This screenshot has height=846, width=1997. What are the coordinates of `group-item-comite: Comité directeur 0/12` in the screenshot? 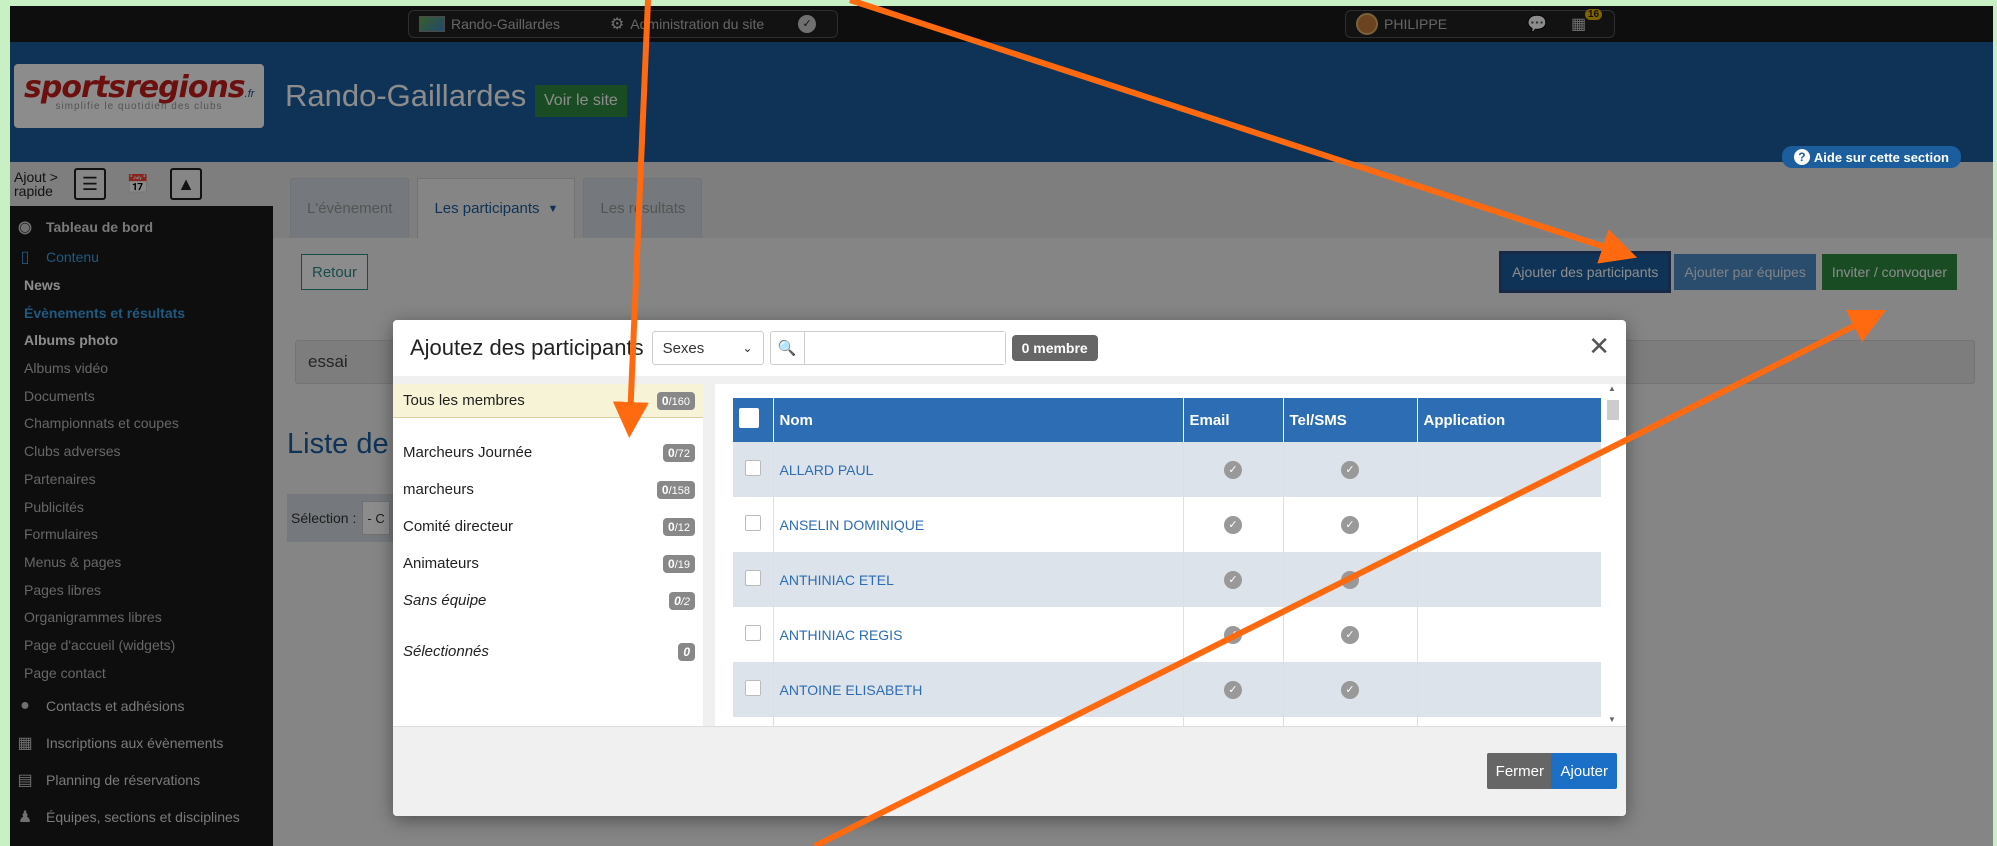 It's located at (548, 526).